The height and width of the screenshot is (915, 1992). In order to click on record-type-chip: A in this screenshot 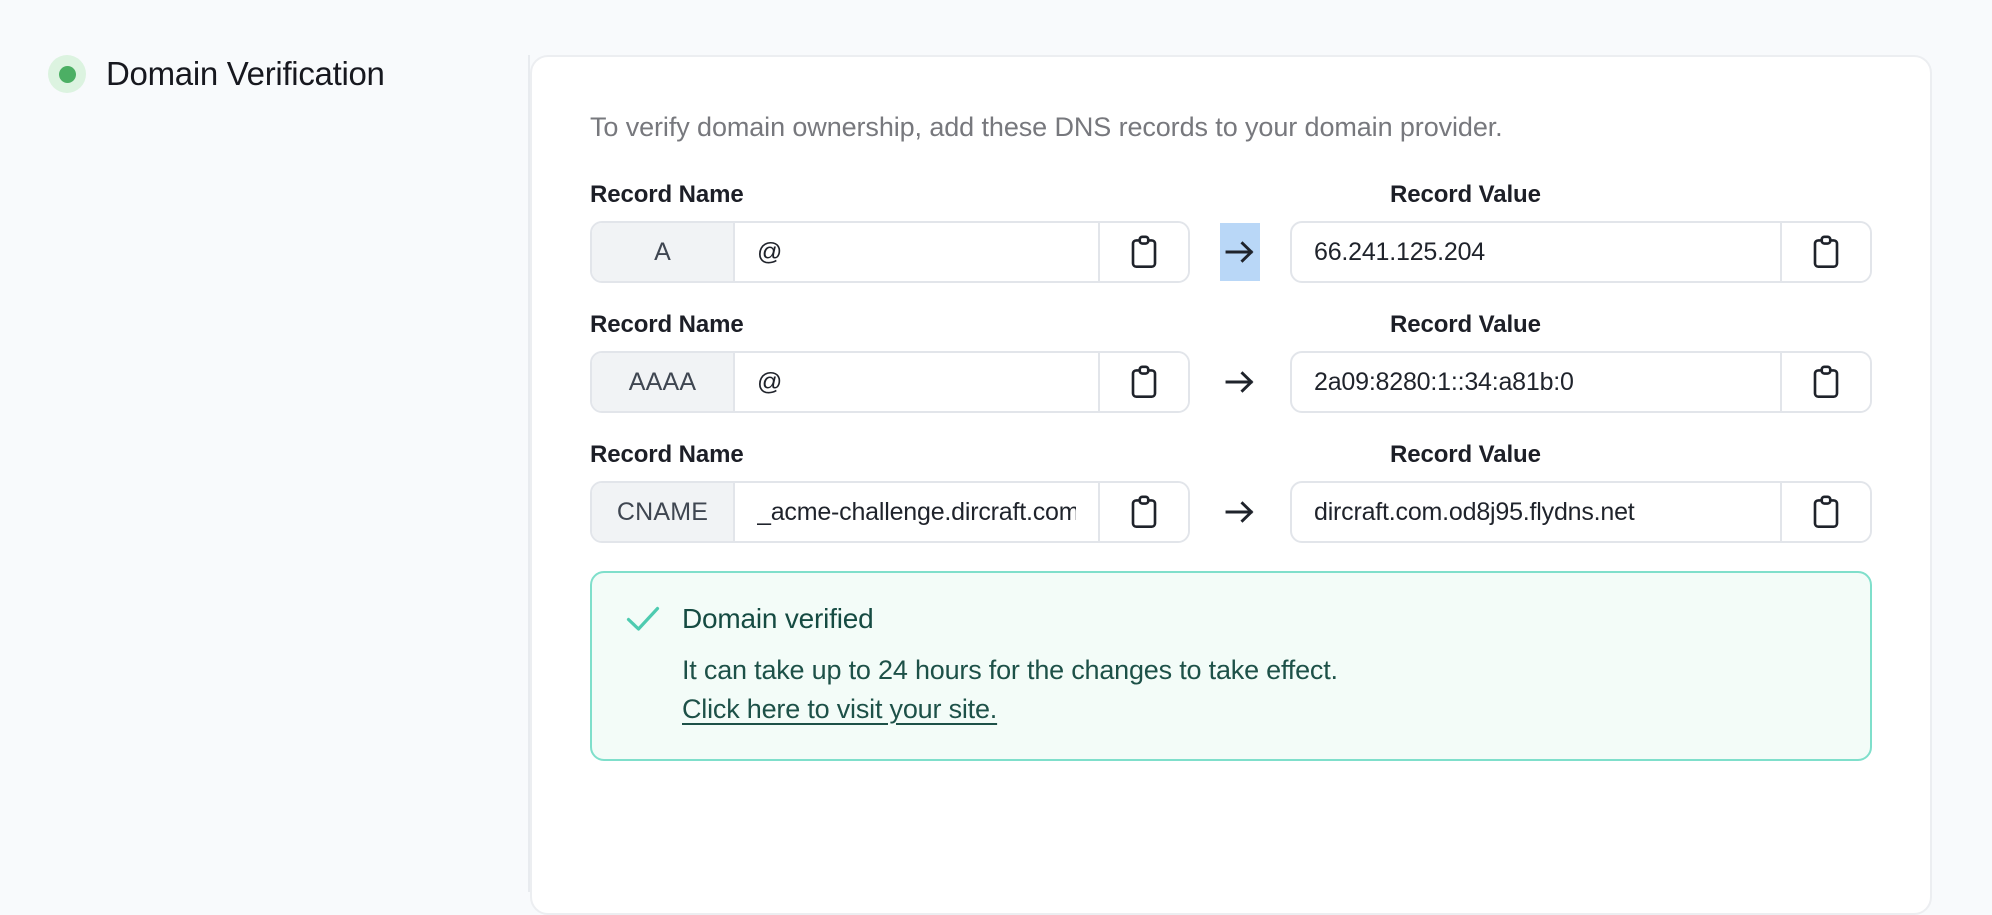, I will do `click(663, 252)`.